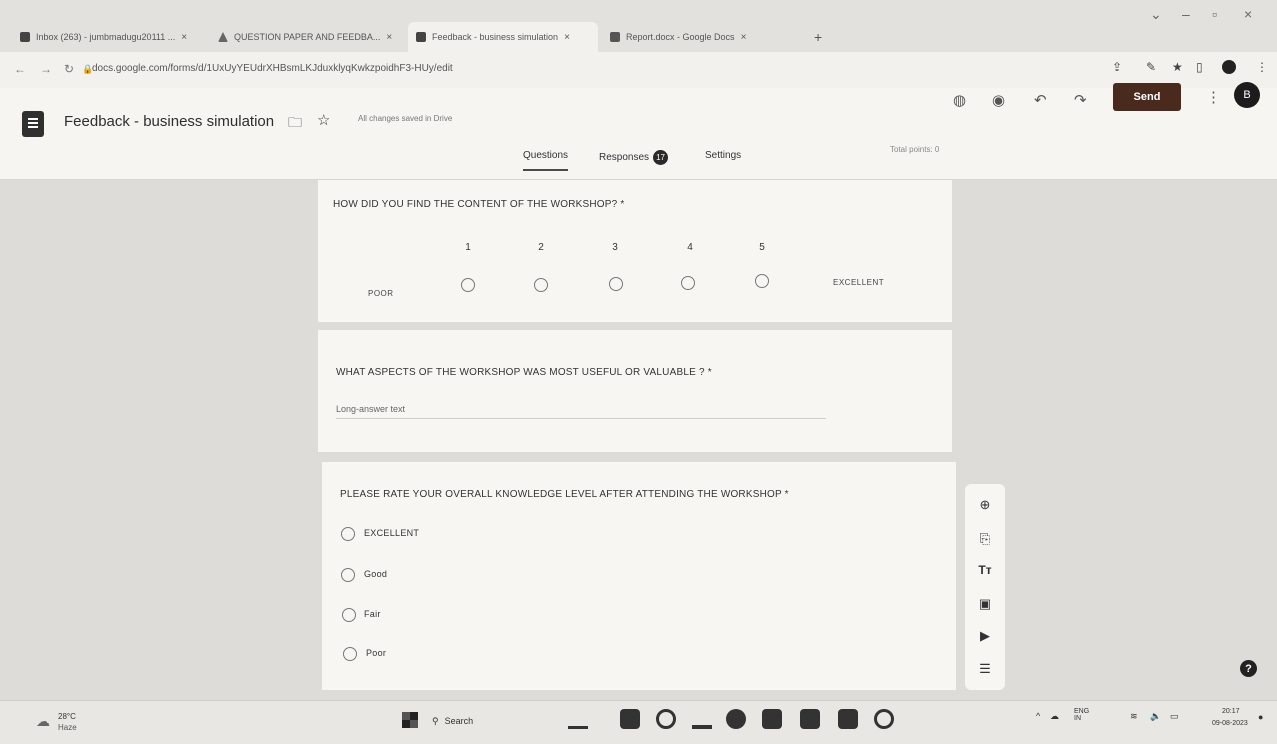 The height and width of the screenshot is (744, 1277). What do you see at coordinates (1199, 67) in the screenshot?
I see `sidepanel-icon: ▯` at bounding box center [1199, 67].